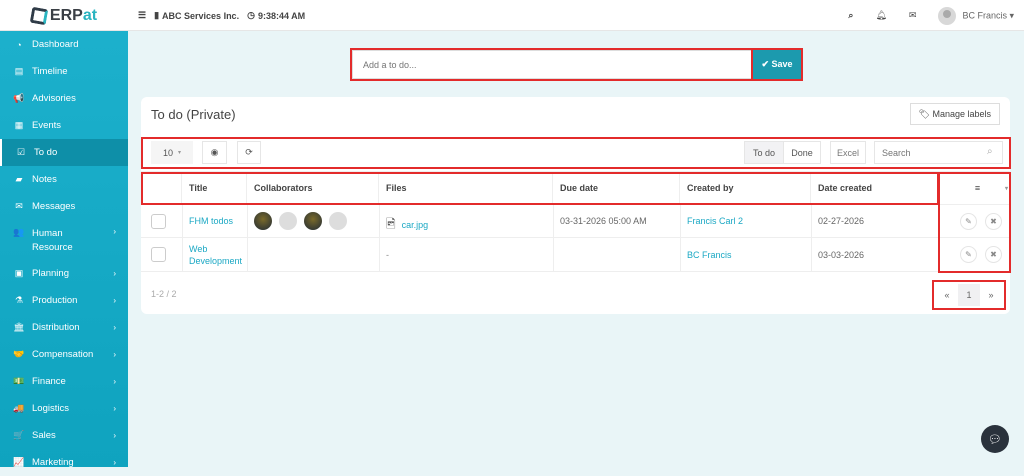 This screenshot has width=1024, height=476. What do you see at coordinates (172, 152) in the screenshot?
I see `page-size-select: 10 ▾` at bounding box center [172, 152].